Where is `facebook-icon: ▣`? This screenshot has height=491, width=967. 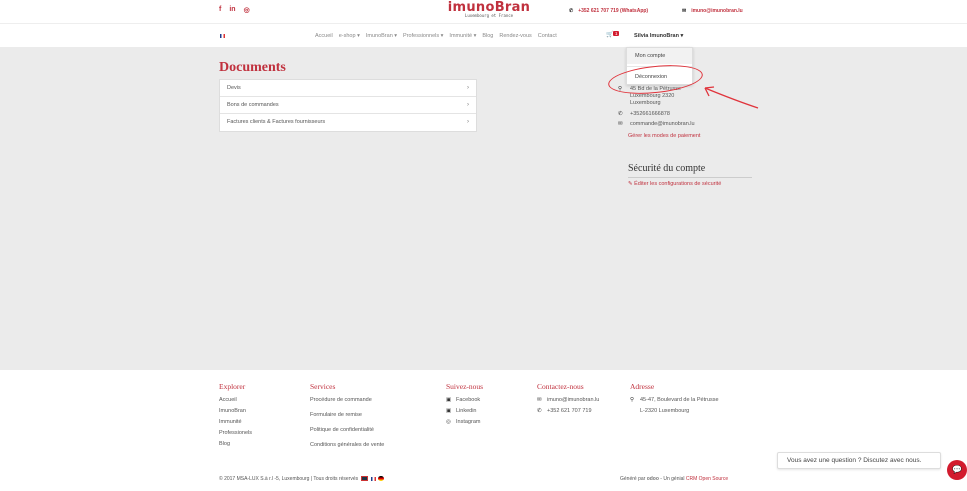
facebook-icon: ▣ is located at coordinates (449, 400).